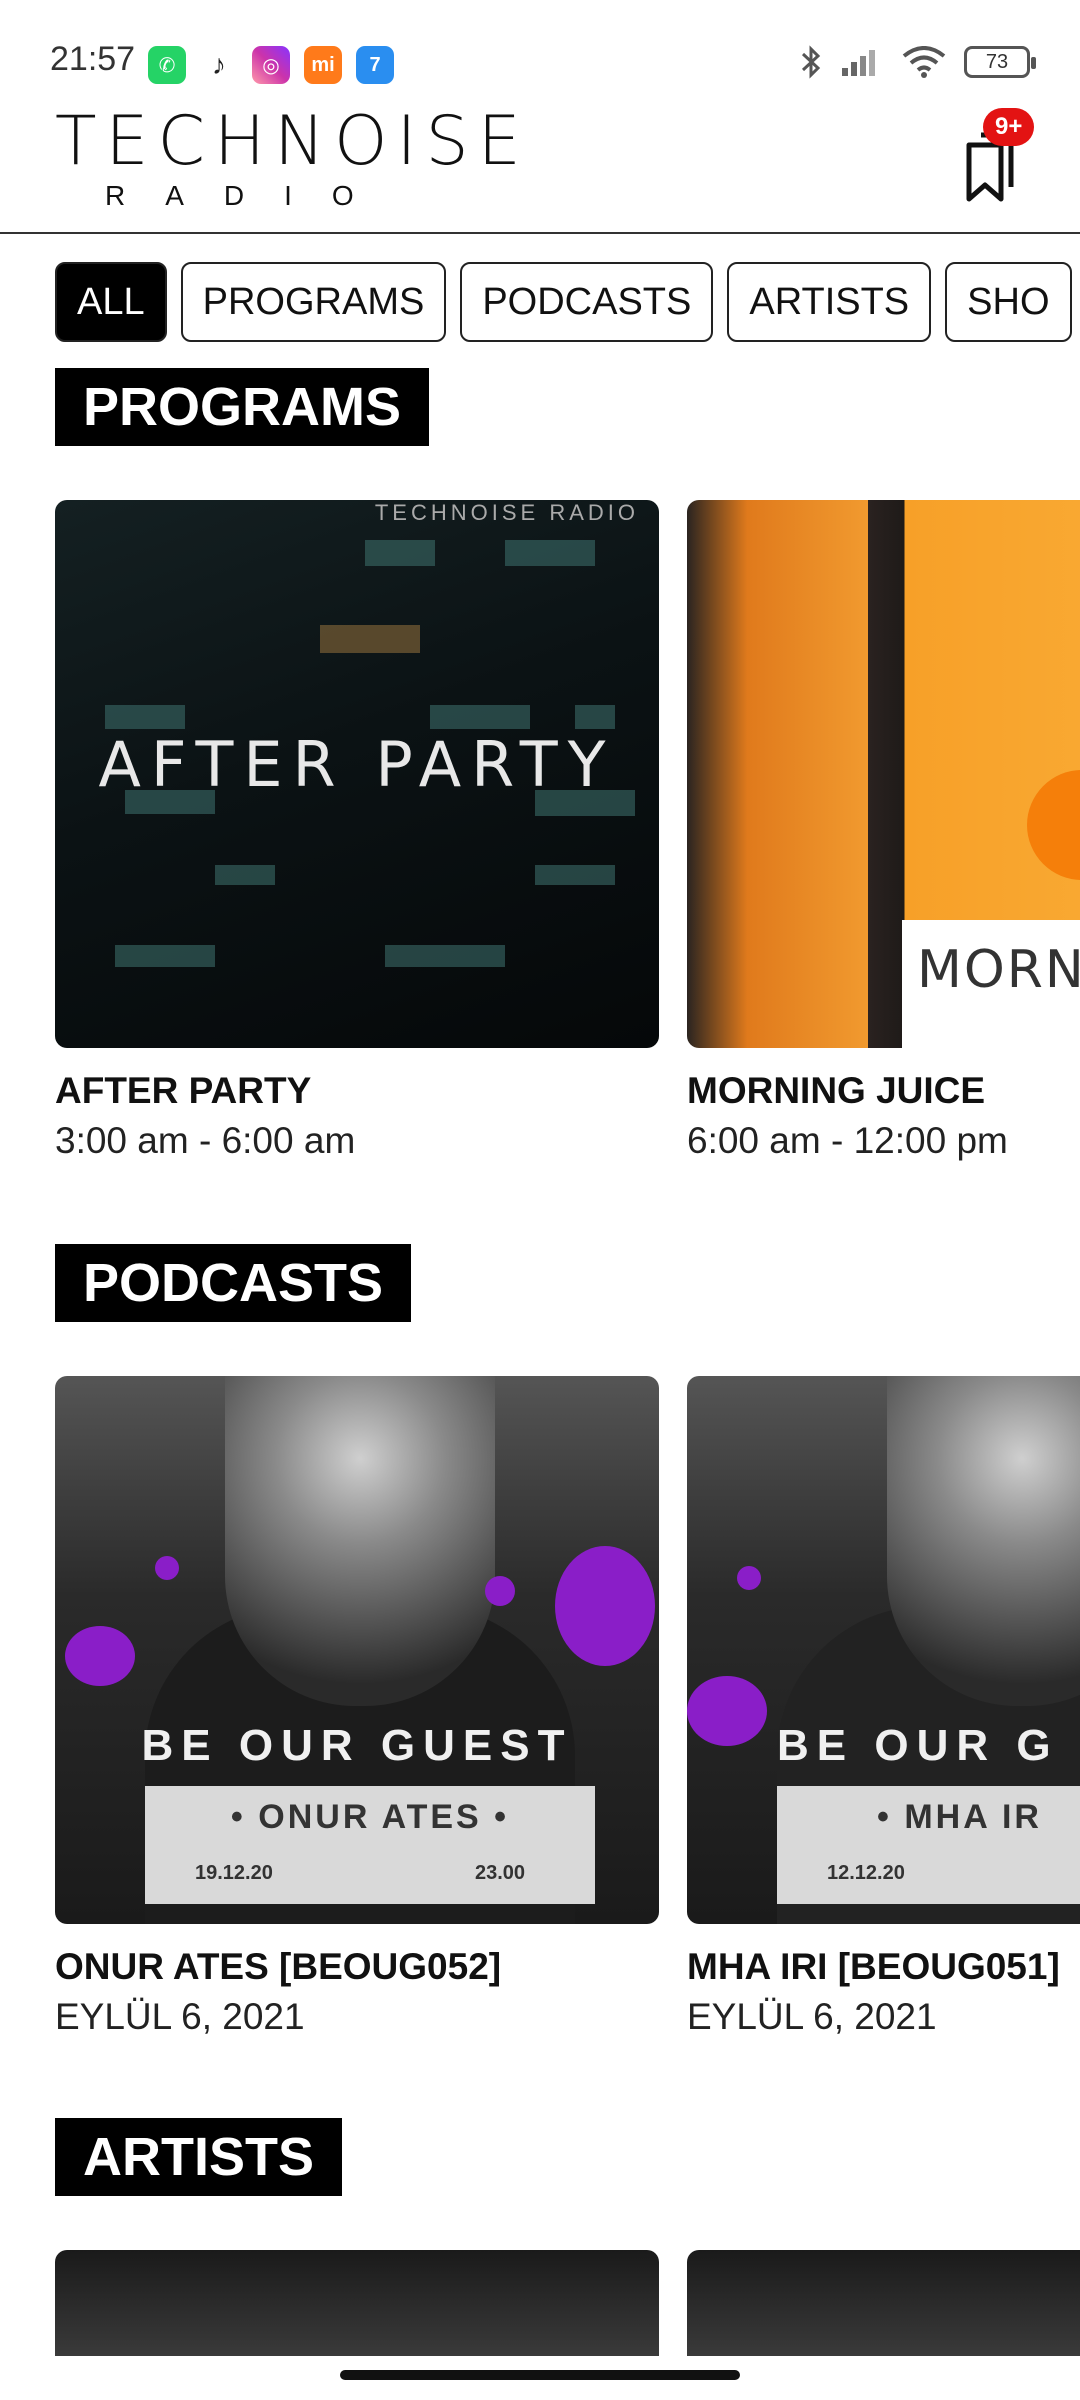 Image resolution: width=1080 pixels, height=2400 pixels. What do you see at coordinates (540, 233) in the screenshot?
I see `header-divider` at bounding box center [540, 233].